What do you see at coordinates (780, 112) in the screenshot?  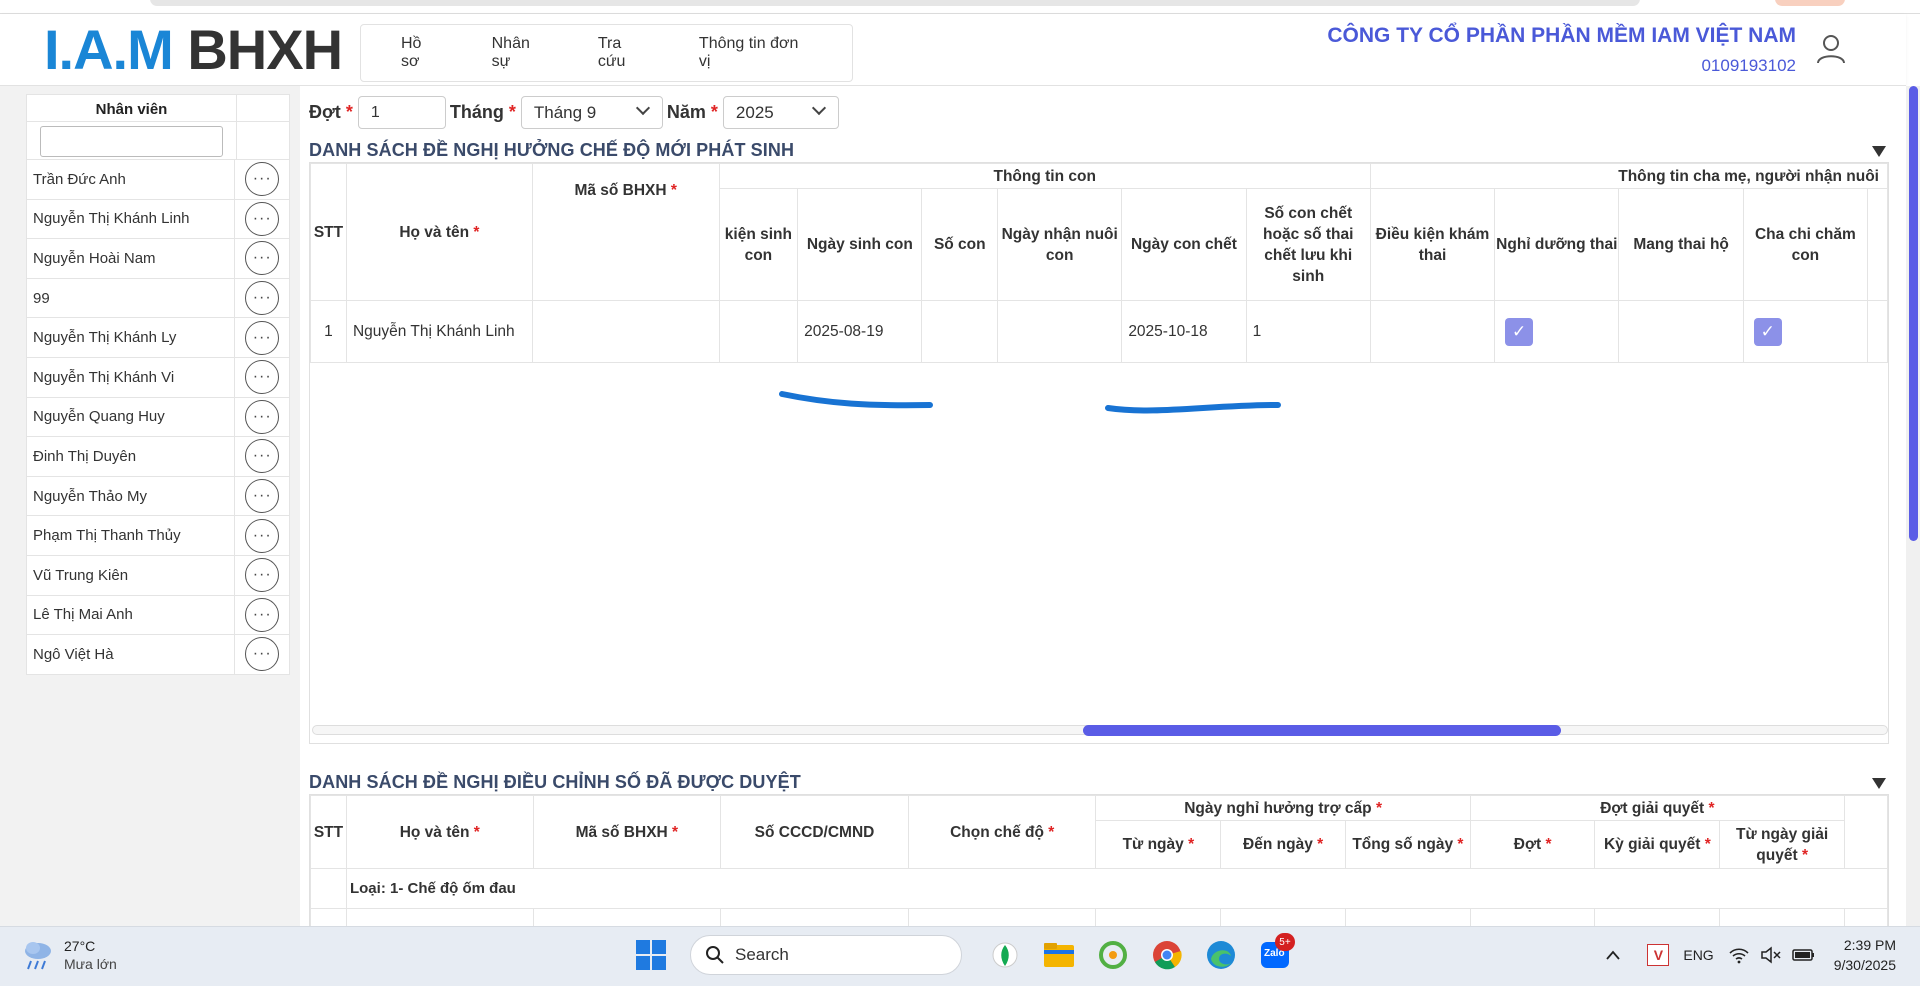 I see `year-select: 2025` at bounding box center [780, 112].